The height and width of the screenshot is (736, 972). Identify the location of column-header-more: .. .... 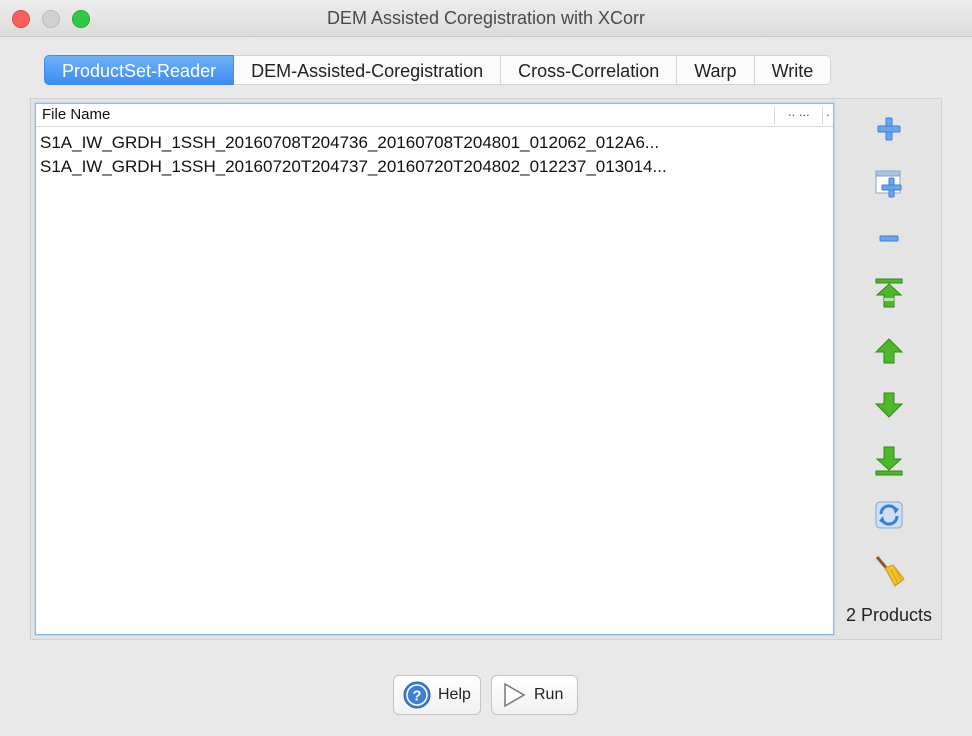
(799, 112).